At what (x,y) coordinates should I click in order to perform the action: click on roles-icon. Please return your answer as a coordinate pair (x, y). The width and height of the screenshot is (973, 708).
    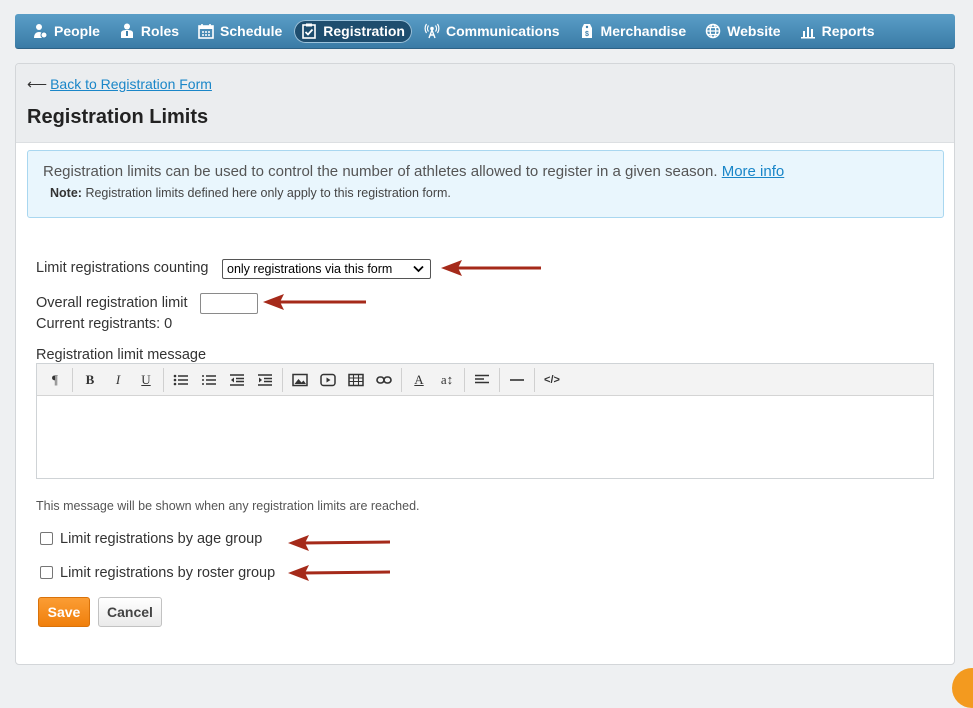
    Looking at the image, I should click on (126, 30).